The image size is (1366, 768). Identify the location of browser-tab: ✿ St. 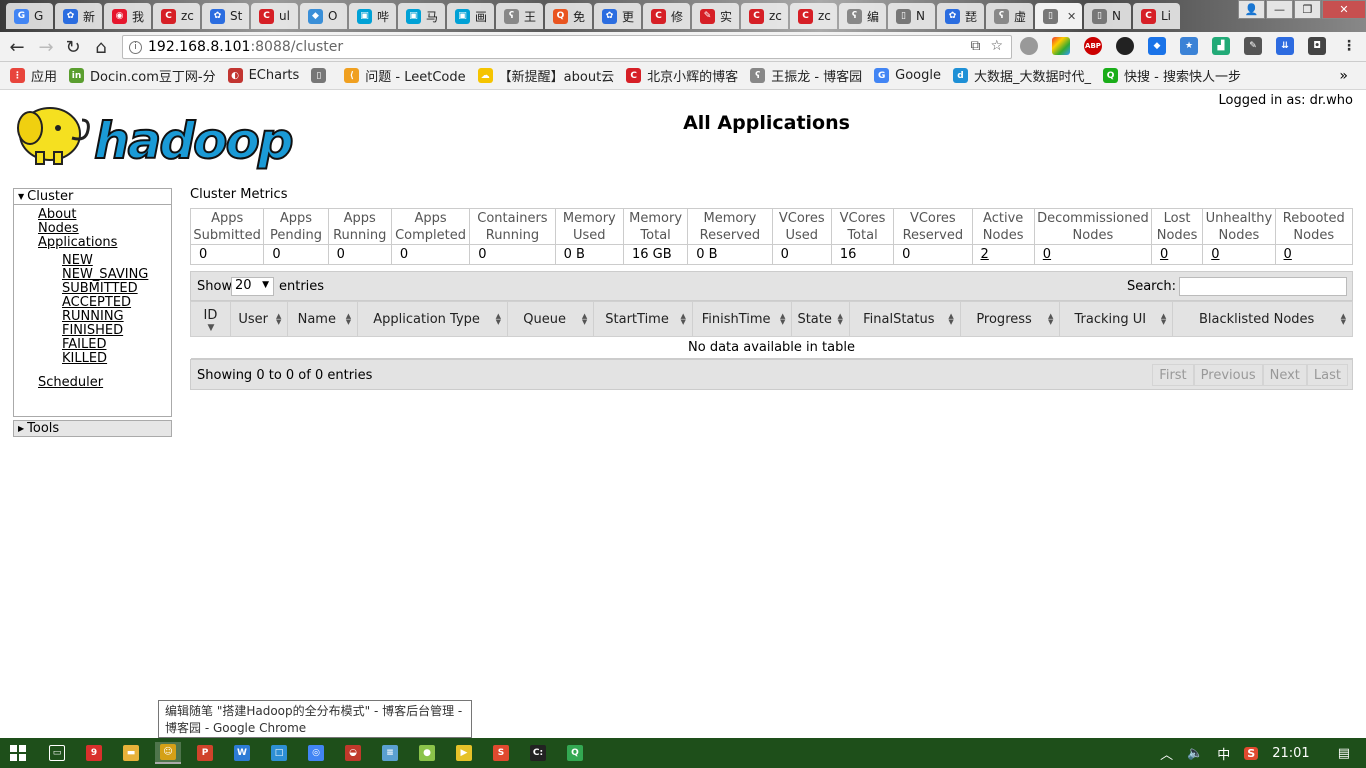
(225, 16).